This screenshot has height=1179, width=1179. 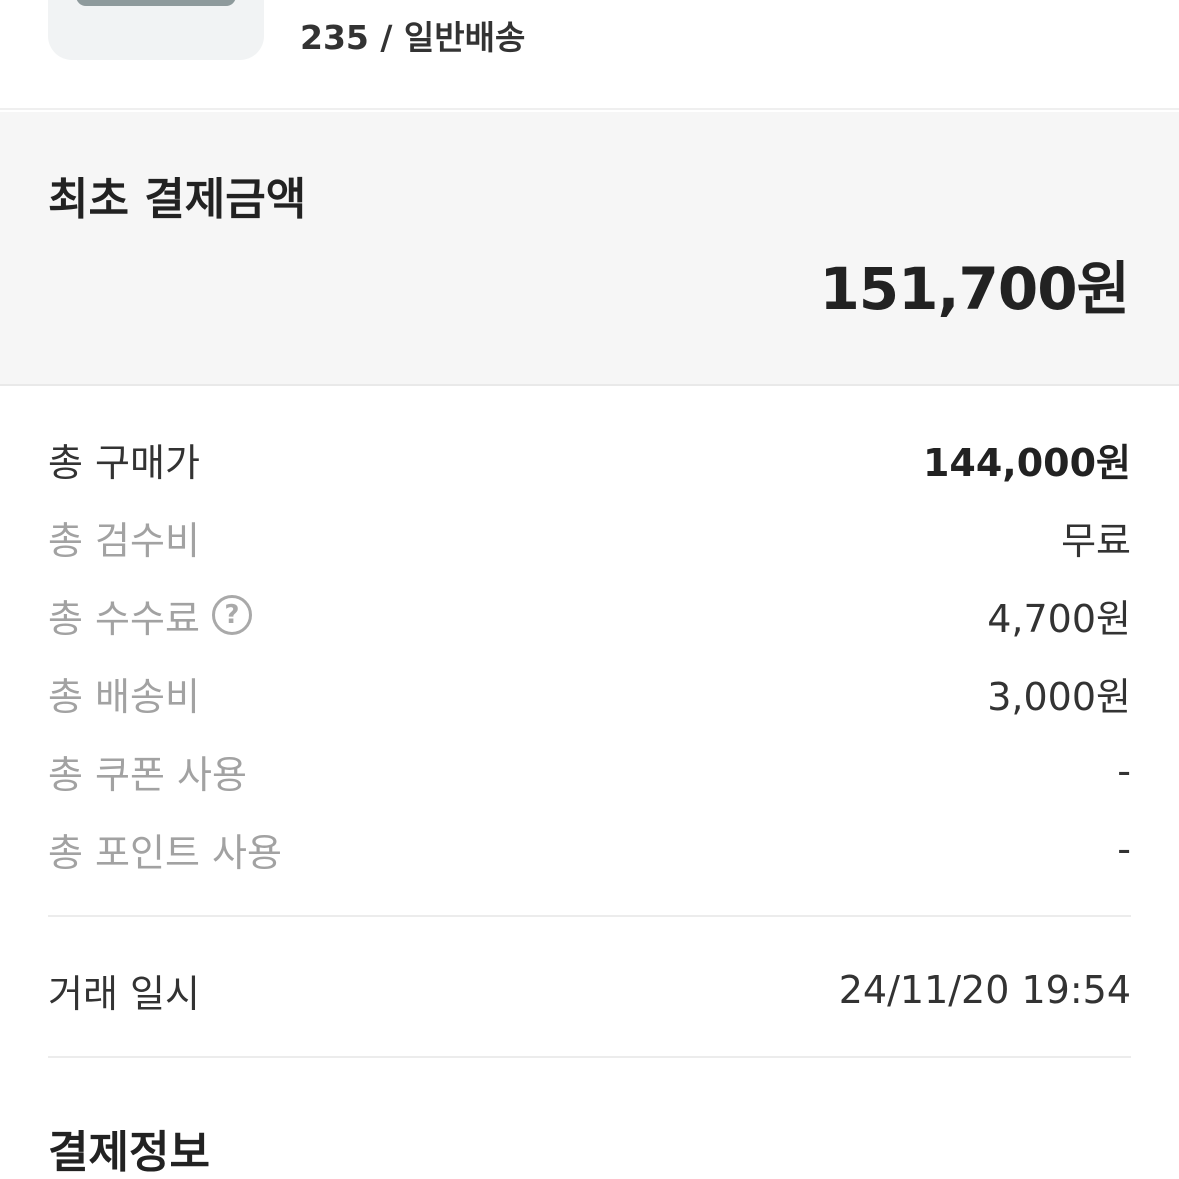 I want to click on total-commission-value: 4,700원, so click(x=1059, y=618).